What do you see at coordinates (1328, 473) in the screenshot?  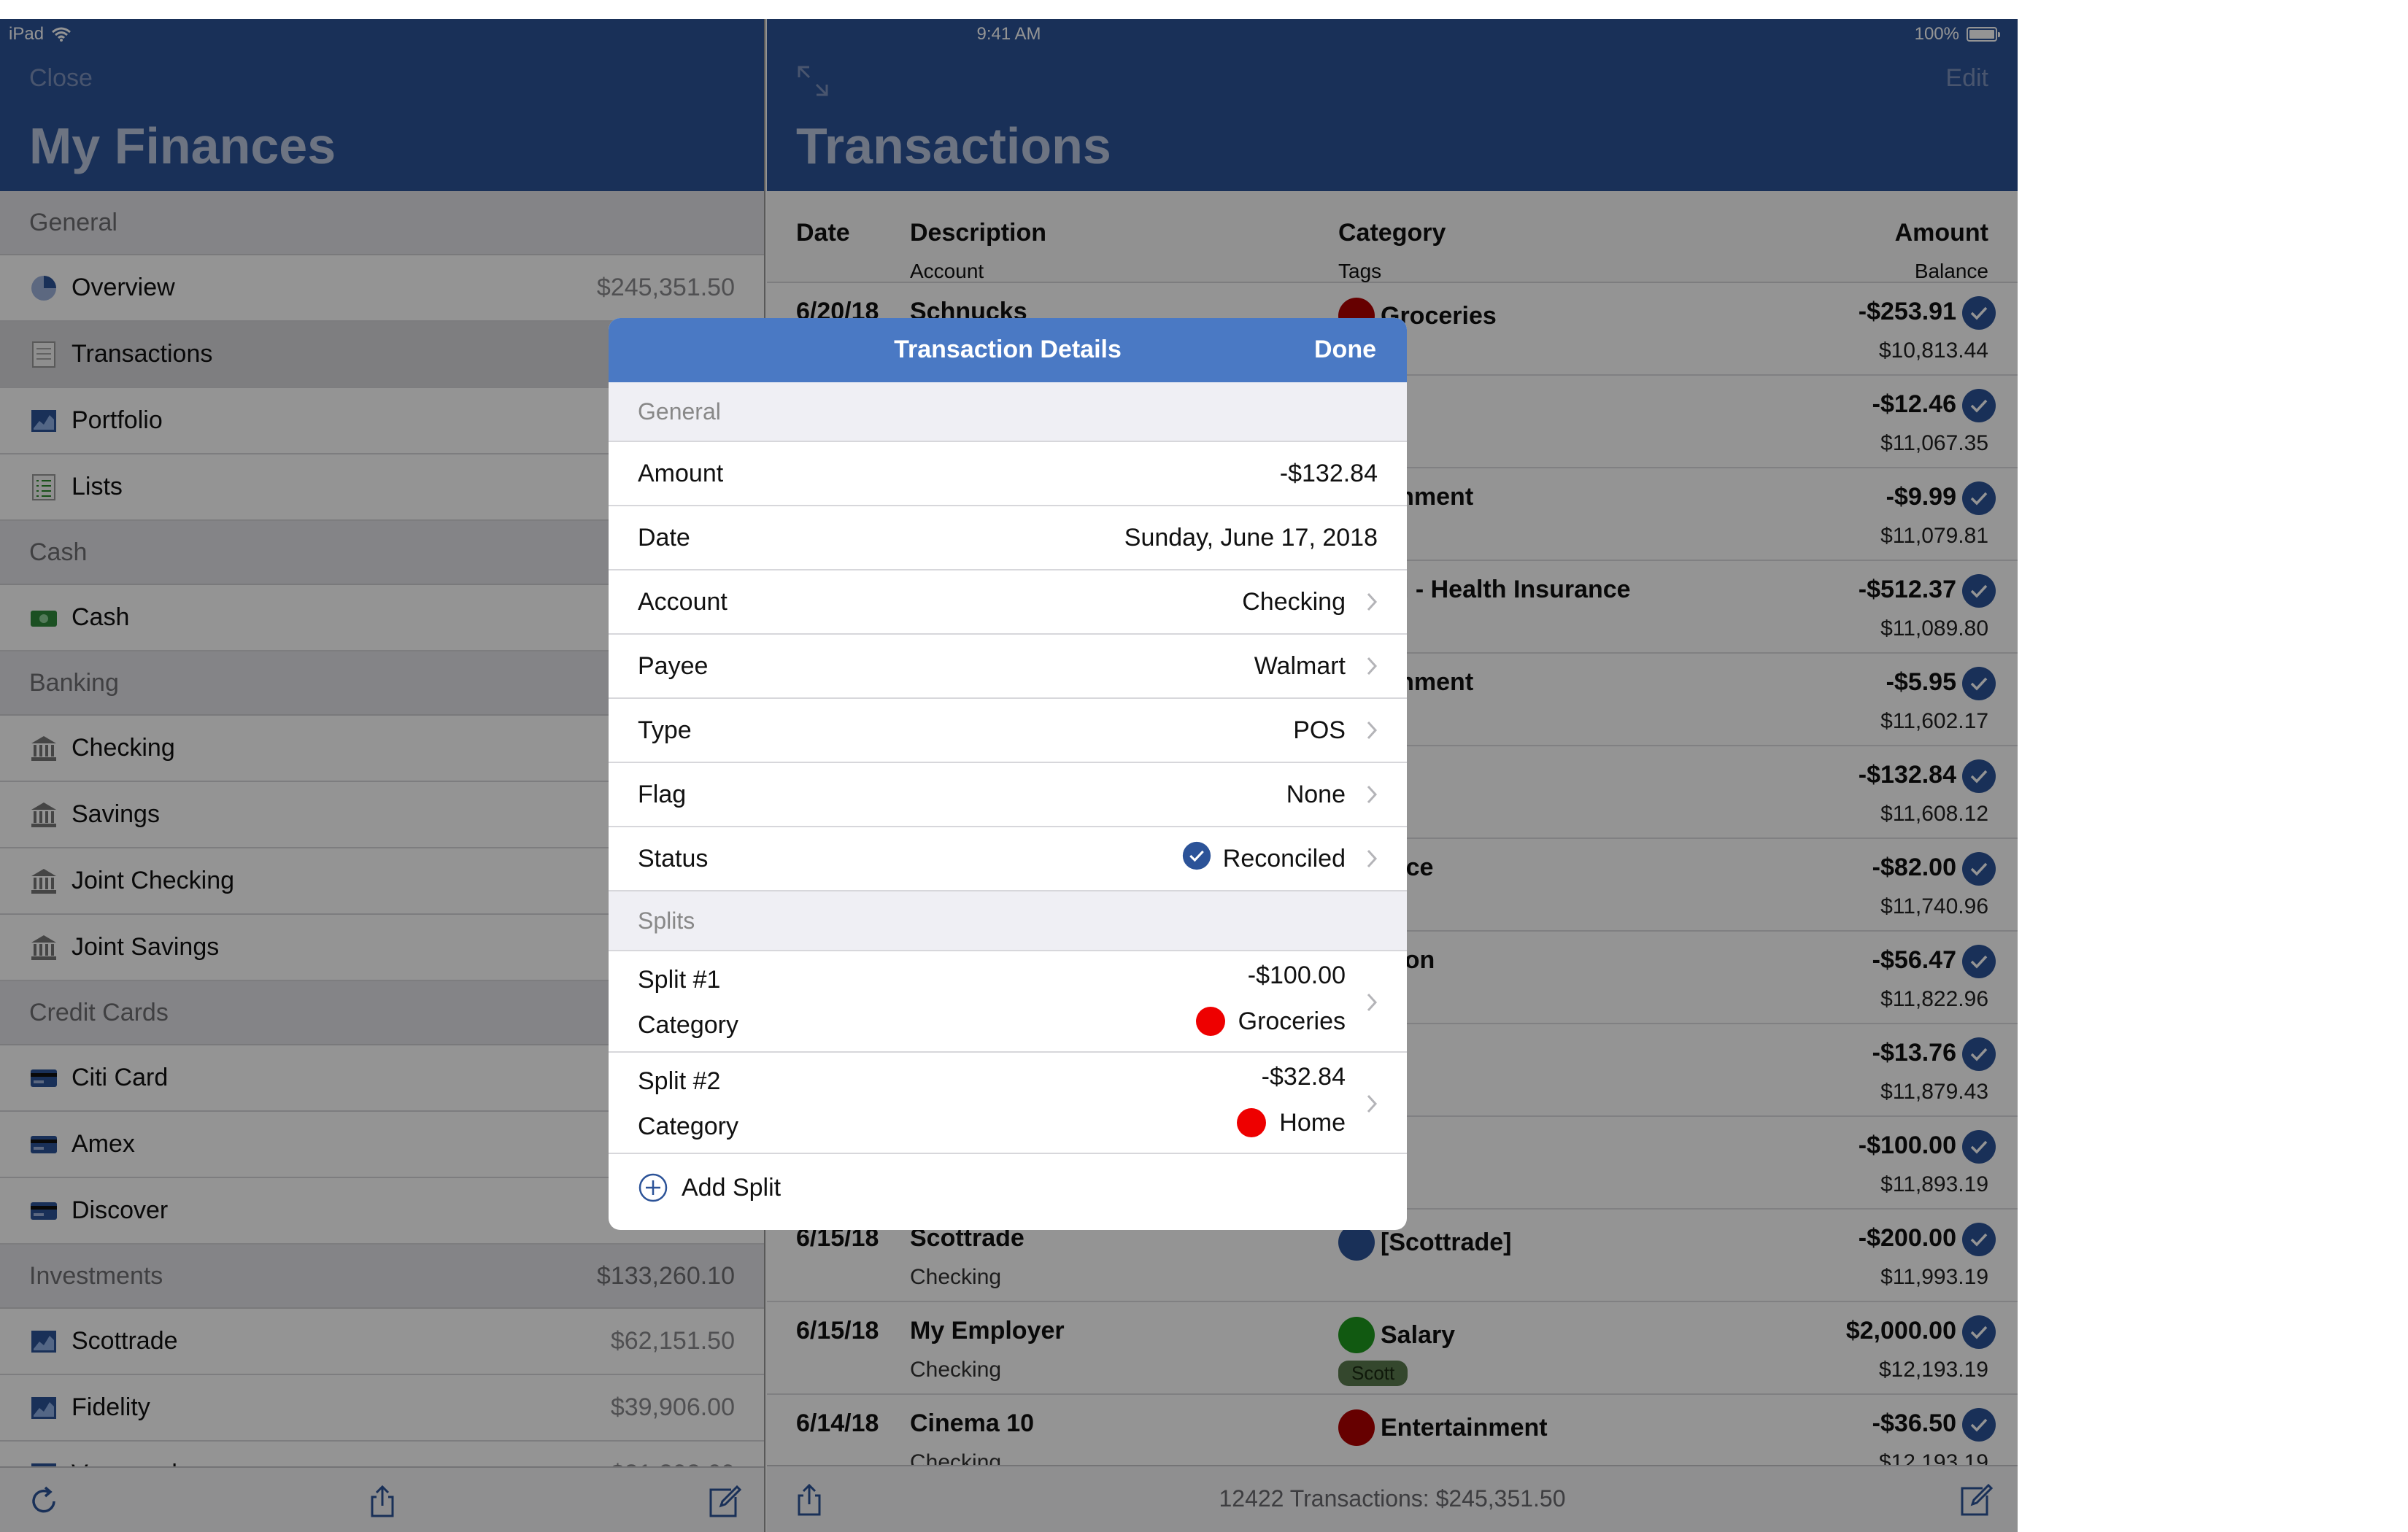 I see `detail-value: -$132.84` at bounding box center [1328, 473].